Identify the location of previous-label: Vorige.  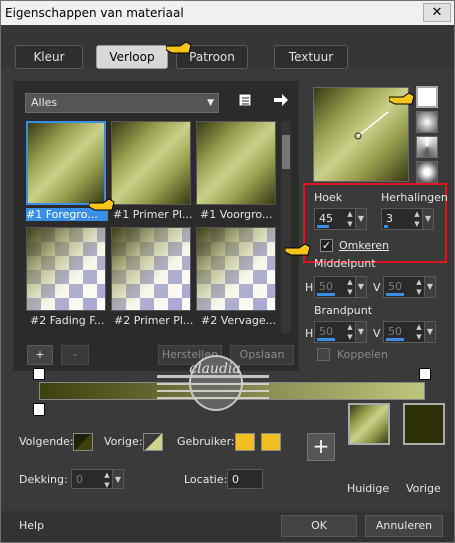
(423, 488).